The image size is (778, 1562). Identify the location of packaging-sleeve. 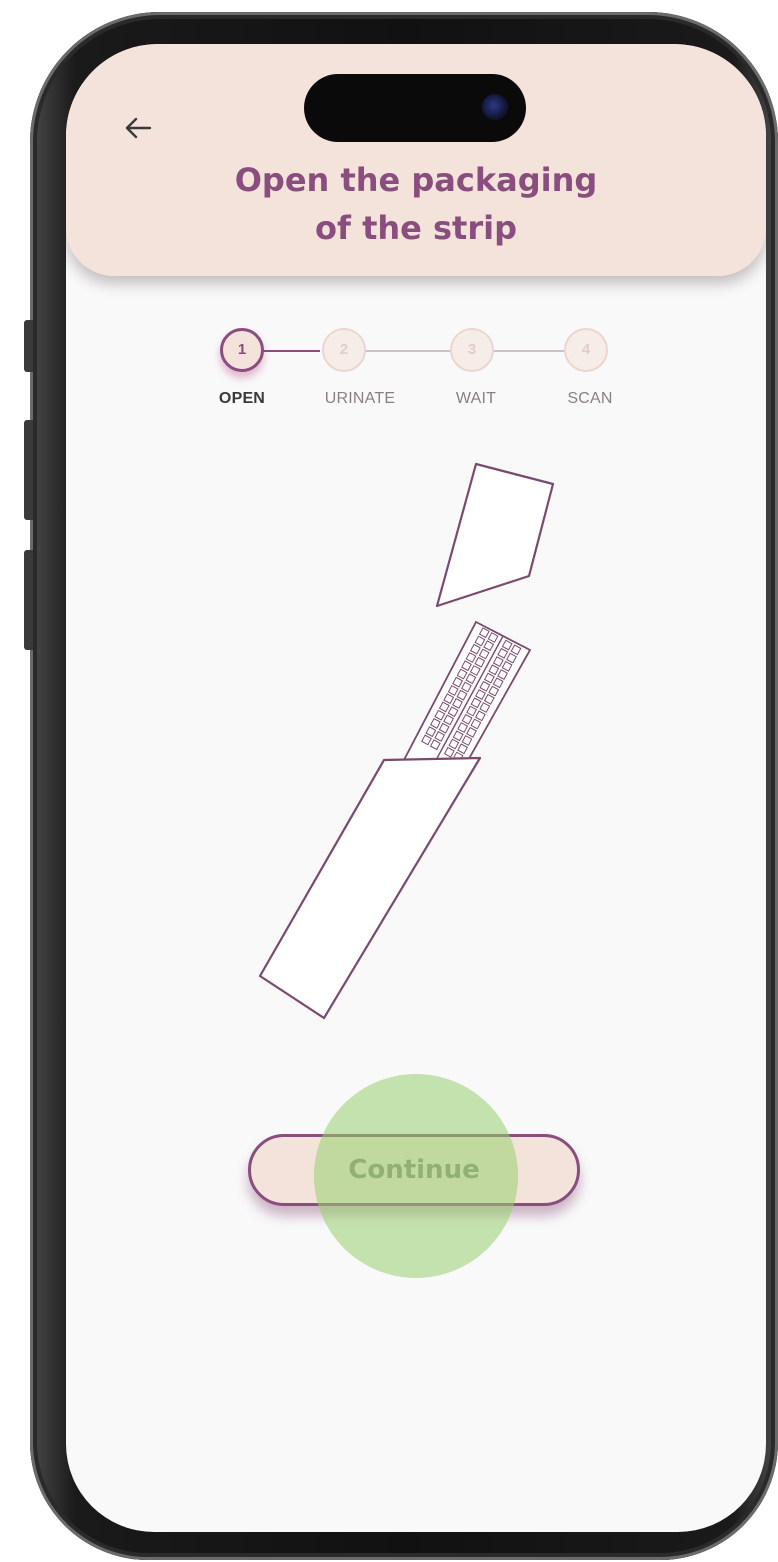
(370, 888).